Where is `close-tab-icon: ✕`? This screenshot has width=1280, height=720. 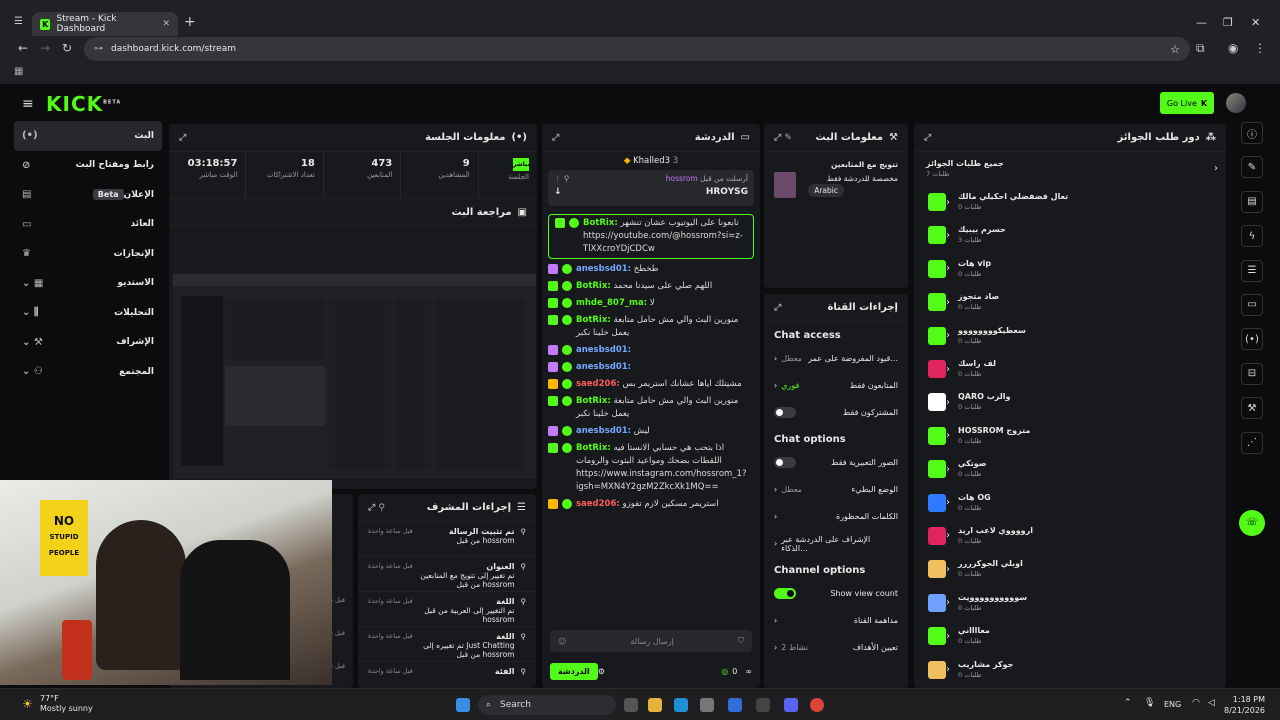
close-tab-icon: ✕ is located at coordinates (166, 24).